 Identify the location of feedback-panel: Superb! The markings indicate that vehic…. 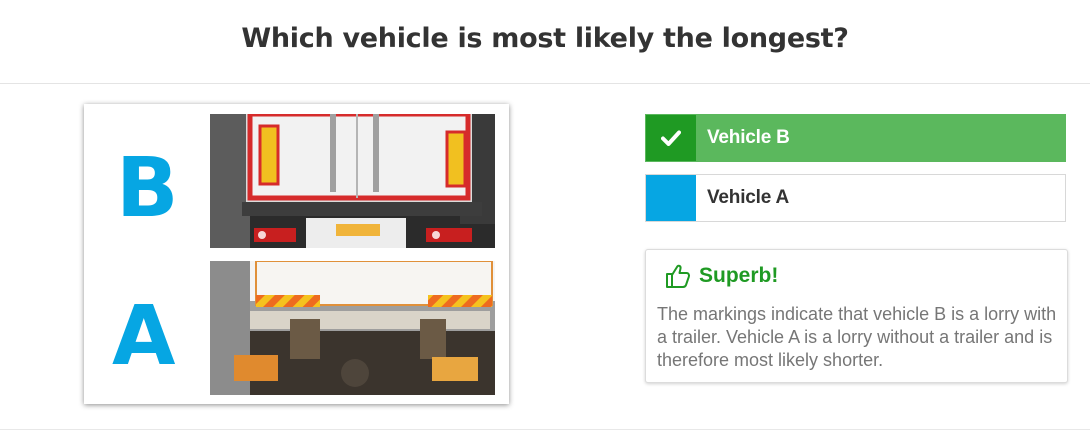
(856, 316).